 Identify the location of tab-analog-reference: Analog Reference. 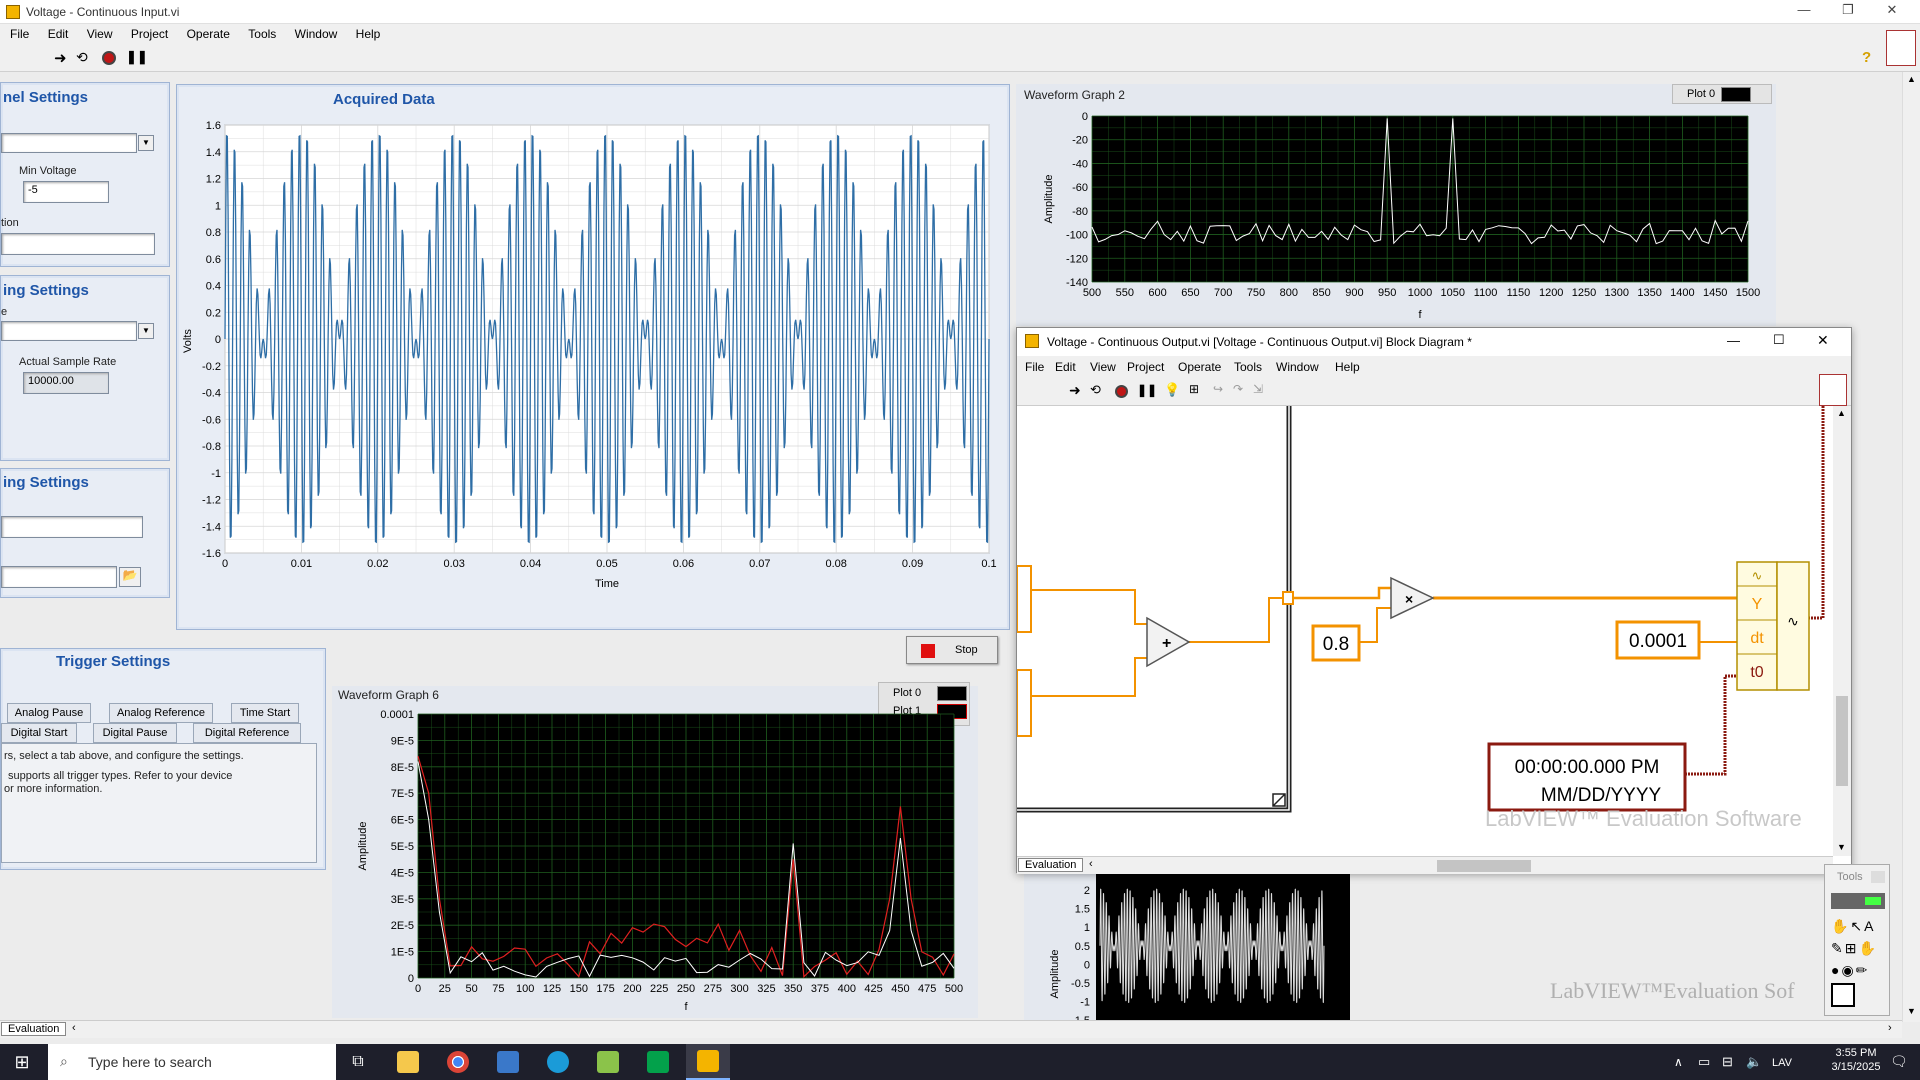
(161, 713).